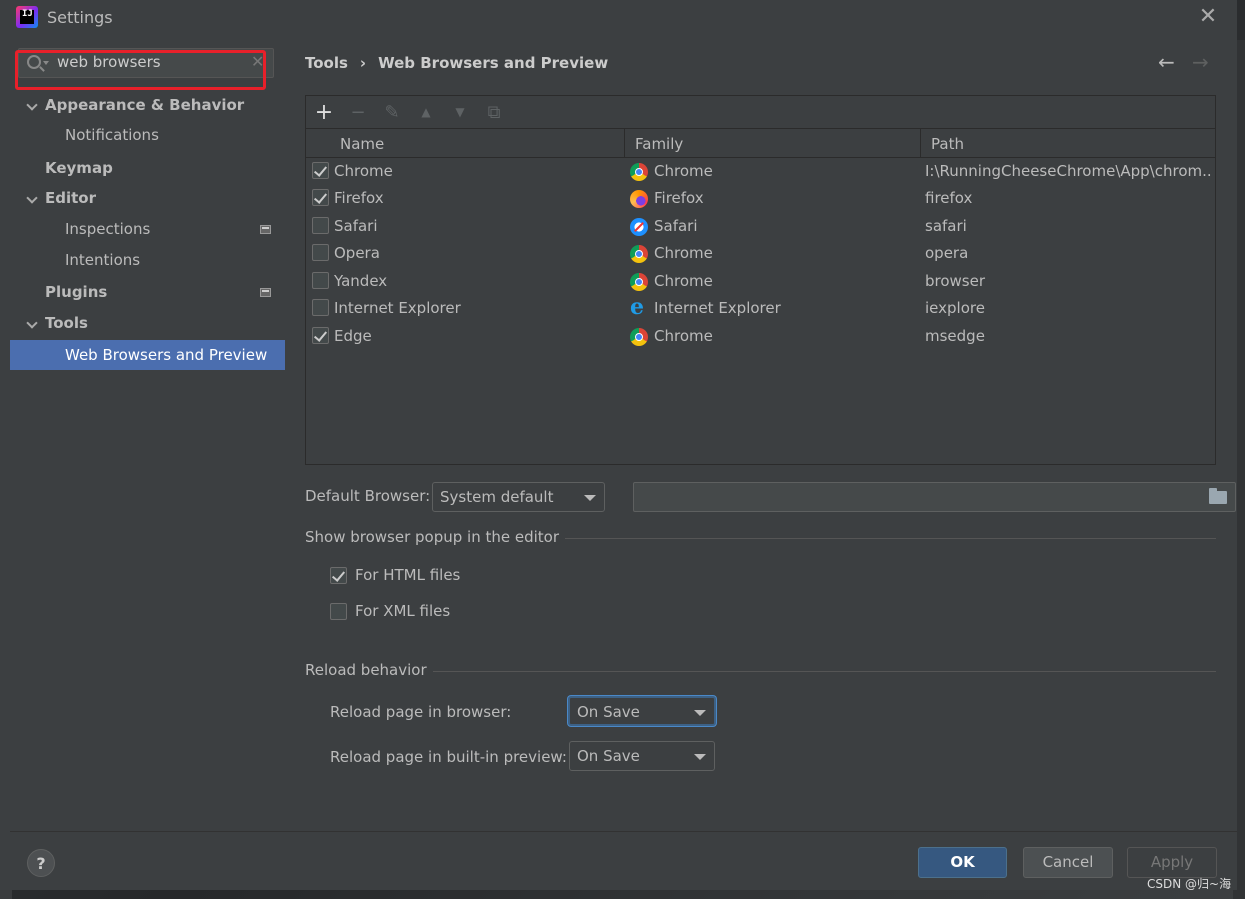 The height and width of the screenshot is (899, 1245). I want to click on close-icon: ✕, so click(1208, 17).